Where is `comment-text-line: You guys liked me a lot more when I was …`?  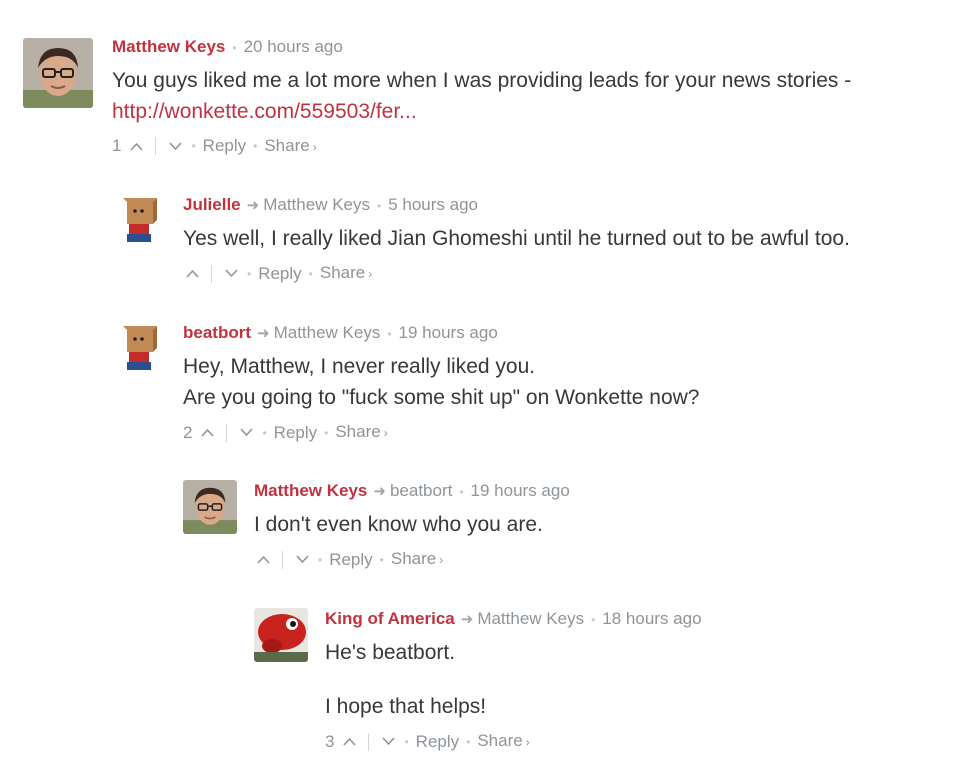 comment-text-line: You guys liked me a lot more when I was … is located at coordinates (482, 80).